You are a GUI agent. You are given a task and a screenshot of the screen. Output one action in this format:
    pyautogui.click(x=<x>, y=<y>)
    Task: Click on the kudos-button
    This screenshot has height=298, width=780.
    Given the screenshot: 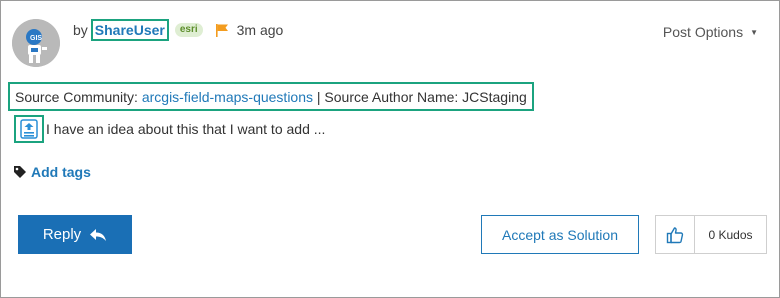 What is the action you would take?
    pyautogui.click(x=675, y=234)
    